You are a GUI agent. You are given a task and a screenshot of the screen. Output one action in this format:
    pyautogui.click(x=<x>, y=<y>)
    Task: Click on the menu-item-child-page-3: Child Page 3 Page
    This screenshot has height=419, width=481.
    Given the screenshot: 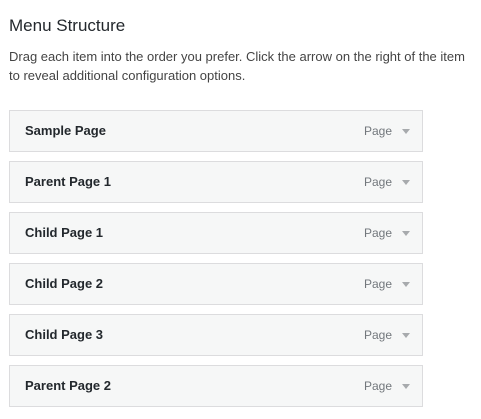 What is the action you would take?
    pyautogui.click(x=216, y=335)
    